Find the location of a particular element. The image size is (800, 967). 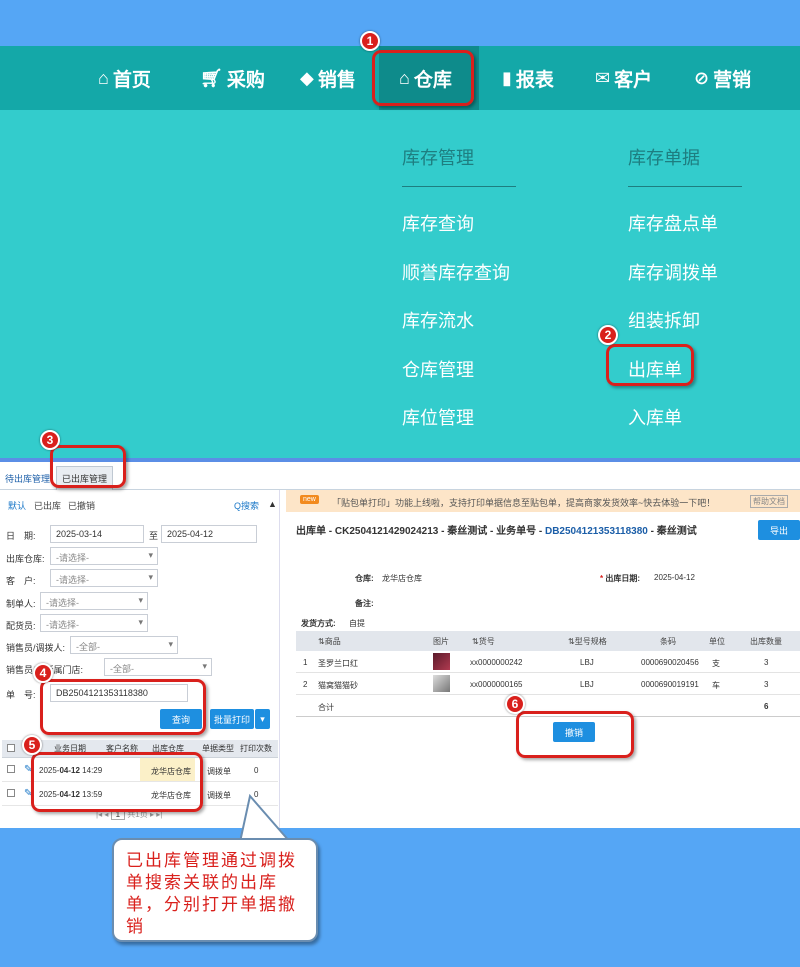

product-name: 圣罗兰口红 is located at coordinates (338, 663).